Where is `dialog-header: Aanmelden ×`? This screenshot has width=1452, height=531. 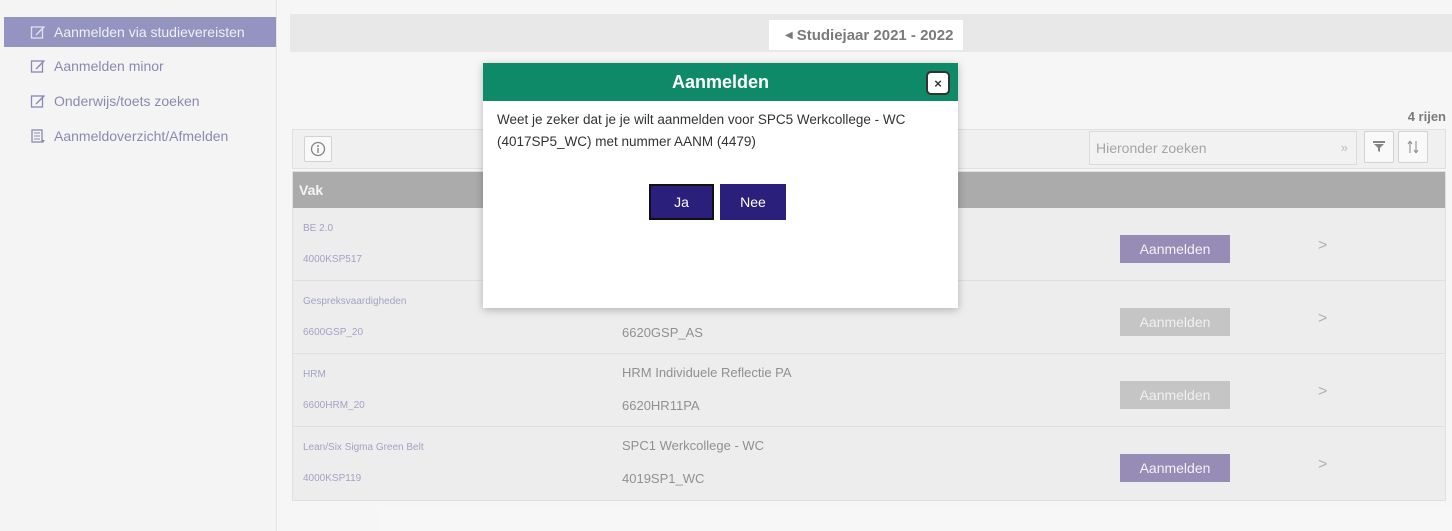
dialog-header: Aanmelden × is located at coordinates (720, 82).